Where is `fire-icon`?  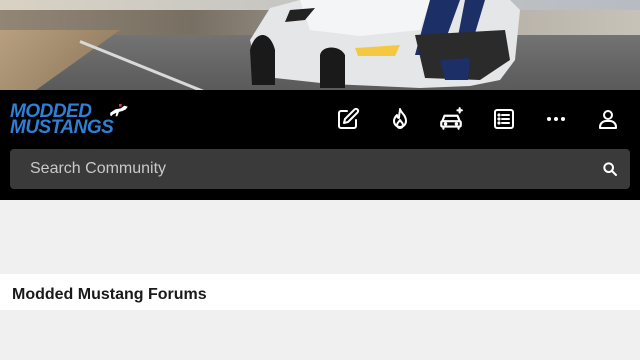
fire-icon is located at coordinates (400, 119).